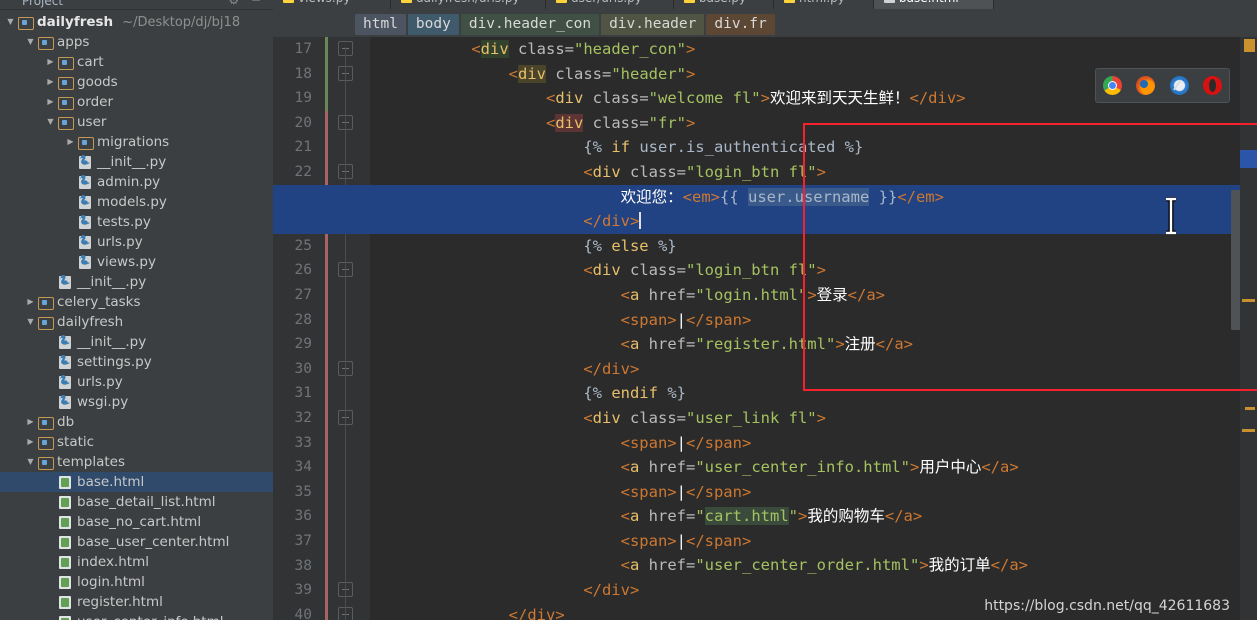  Describe the element at coordinates (530, 24) in the screenshot. I see `breadcrumb-item-div-header-con: div.header_con` at that location.